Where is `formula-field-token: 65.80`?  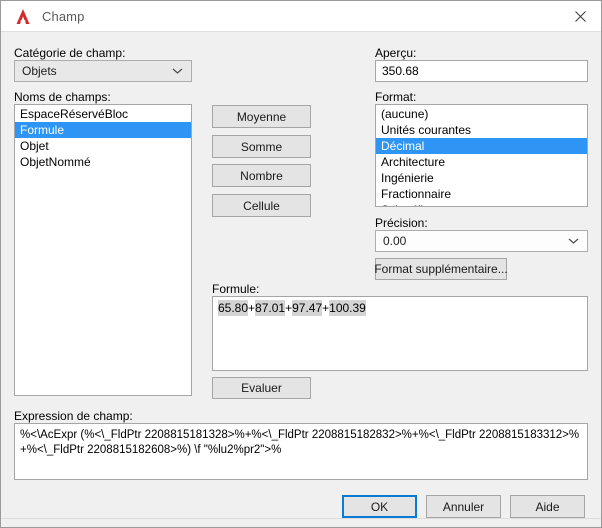 formula-field-token: 65.80 is located at coordinates (233, 308).